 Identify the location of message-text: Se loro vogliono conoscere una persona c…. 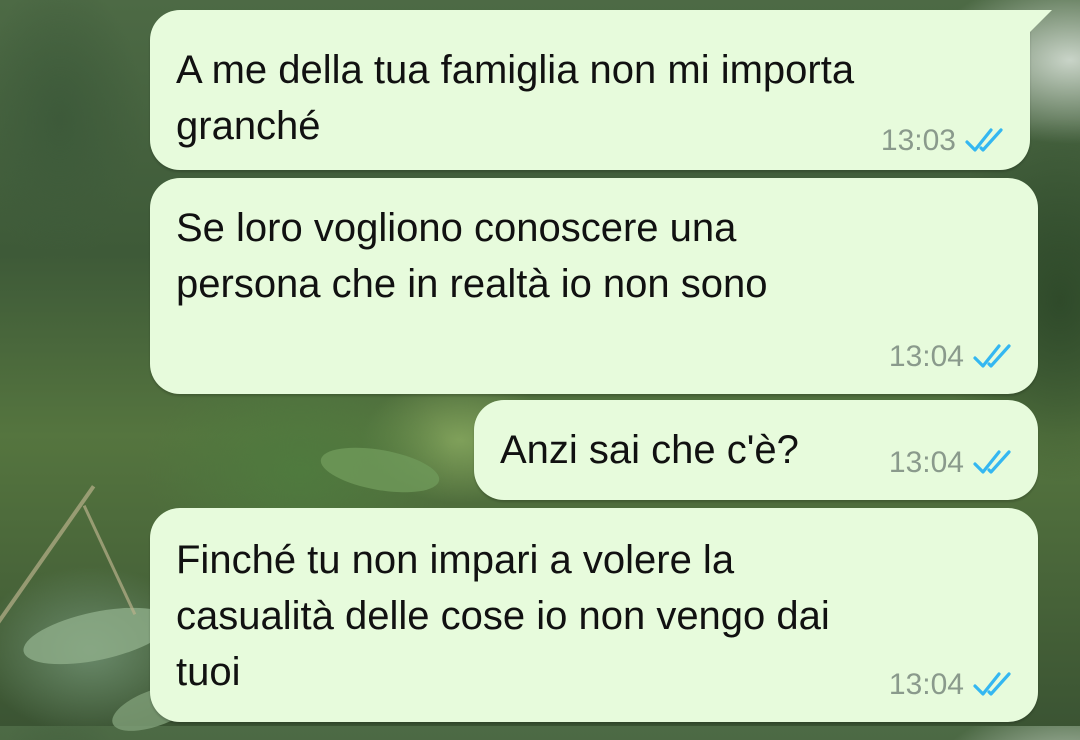
(472, 256).